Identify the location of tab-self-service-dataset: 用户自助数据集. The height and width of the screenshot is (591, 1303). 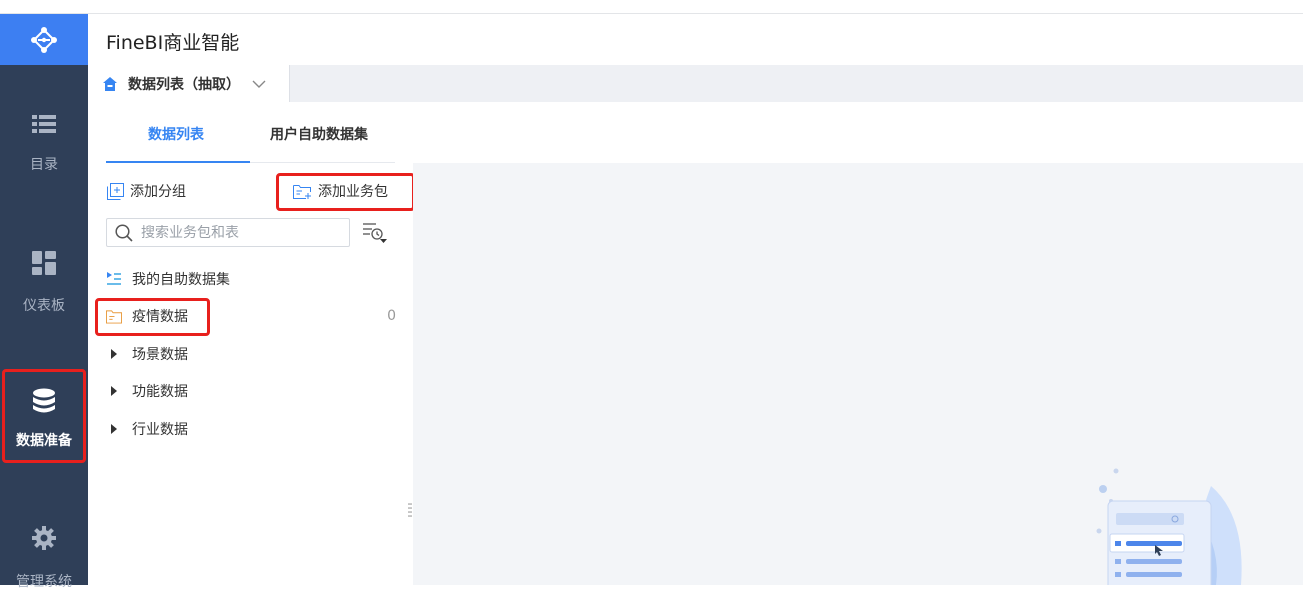
(319, 134).